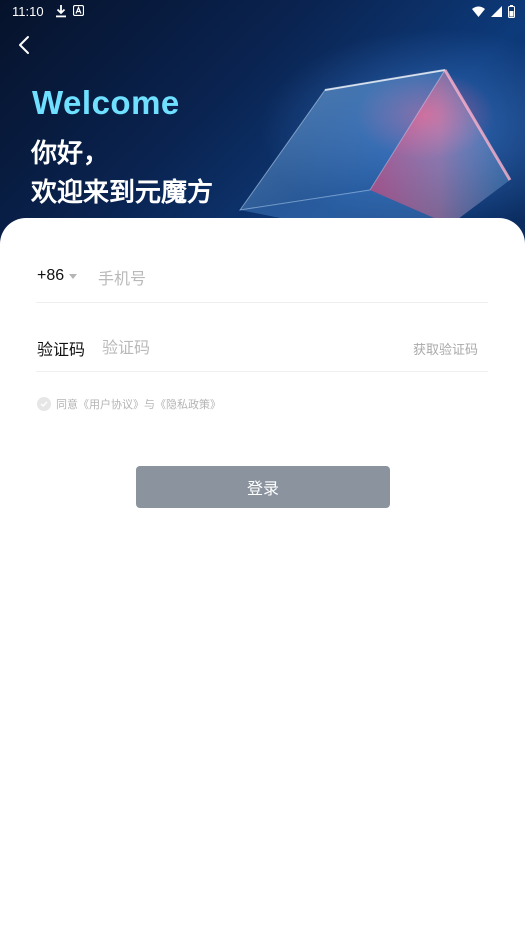  I want to click on agreement-row: 同意 《用户协议》 与 《隐私政策》, so click(129, 404).